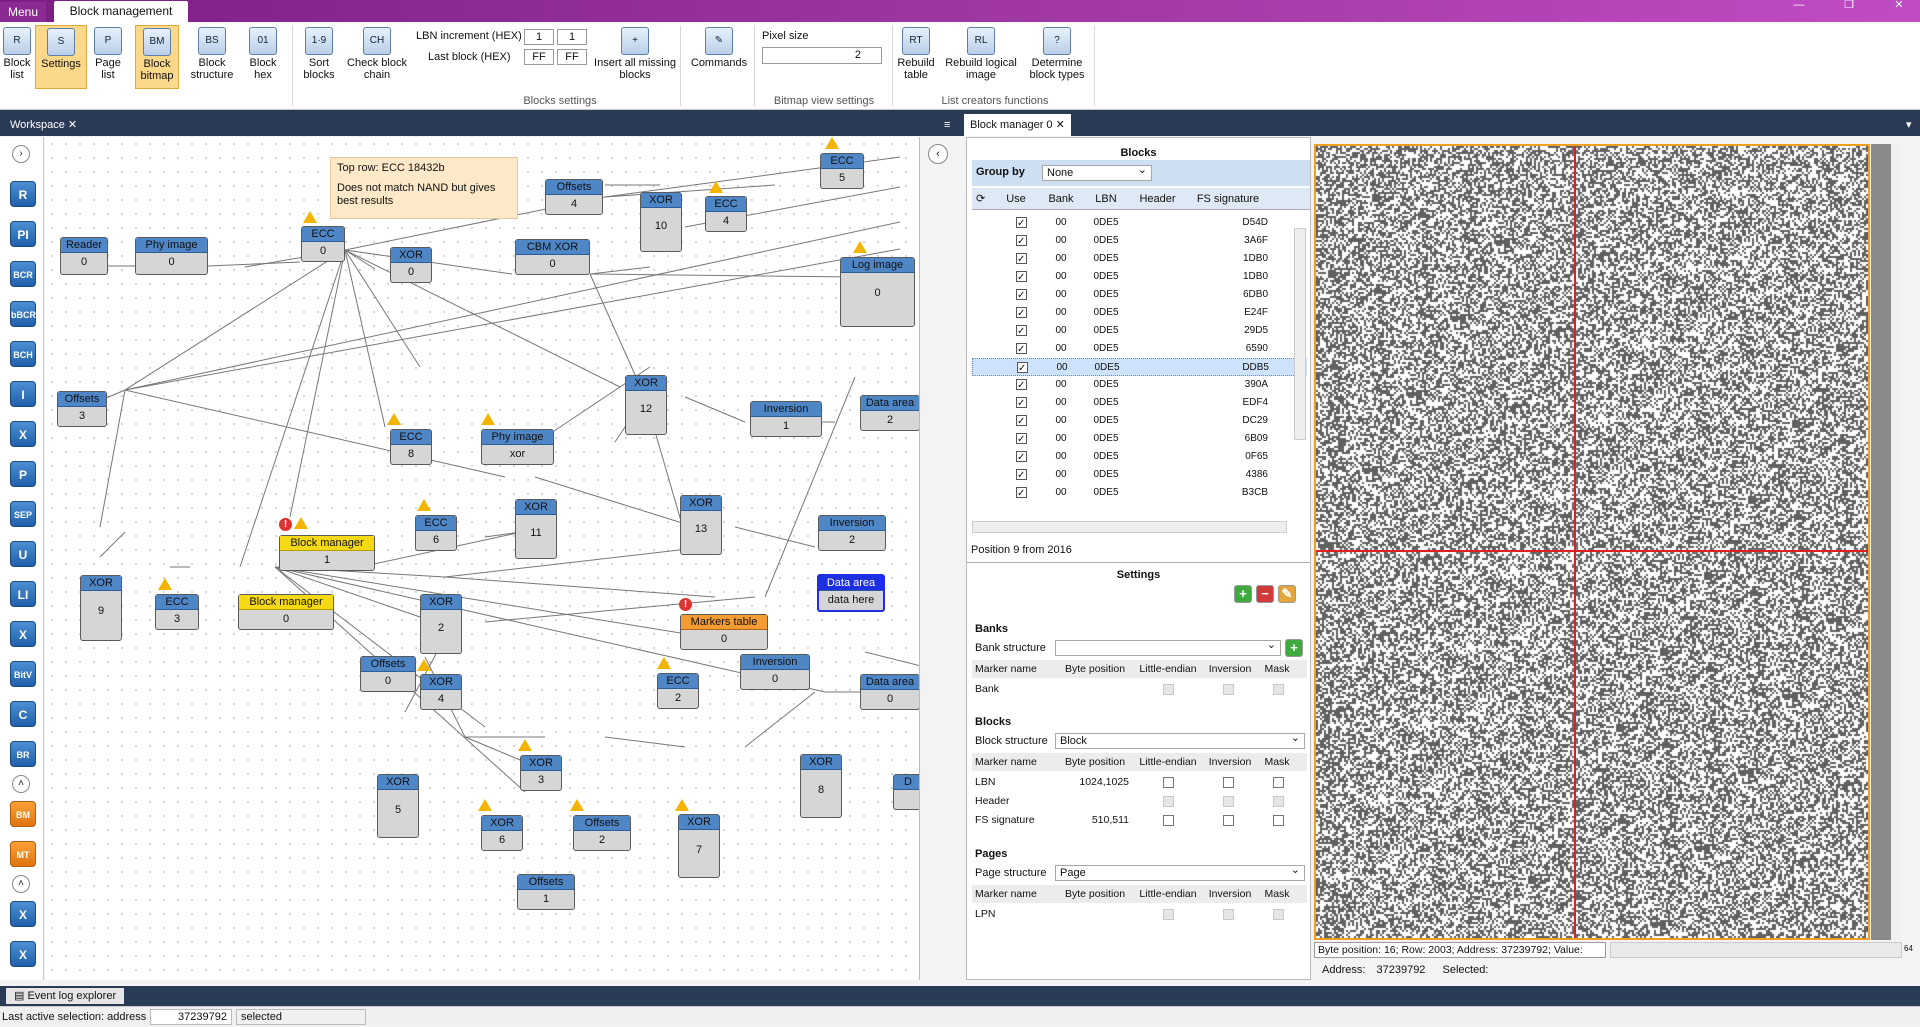 This screenshot has width=1920, height=1027. Describe the element at coordinates (719, 57) in the screenshot. I see `commands-button: ✎ Commands` at that location.